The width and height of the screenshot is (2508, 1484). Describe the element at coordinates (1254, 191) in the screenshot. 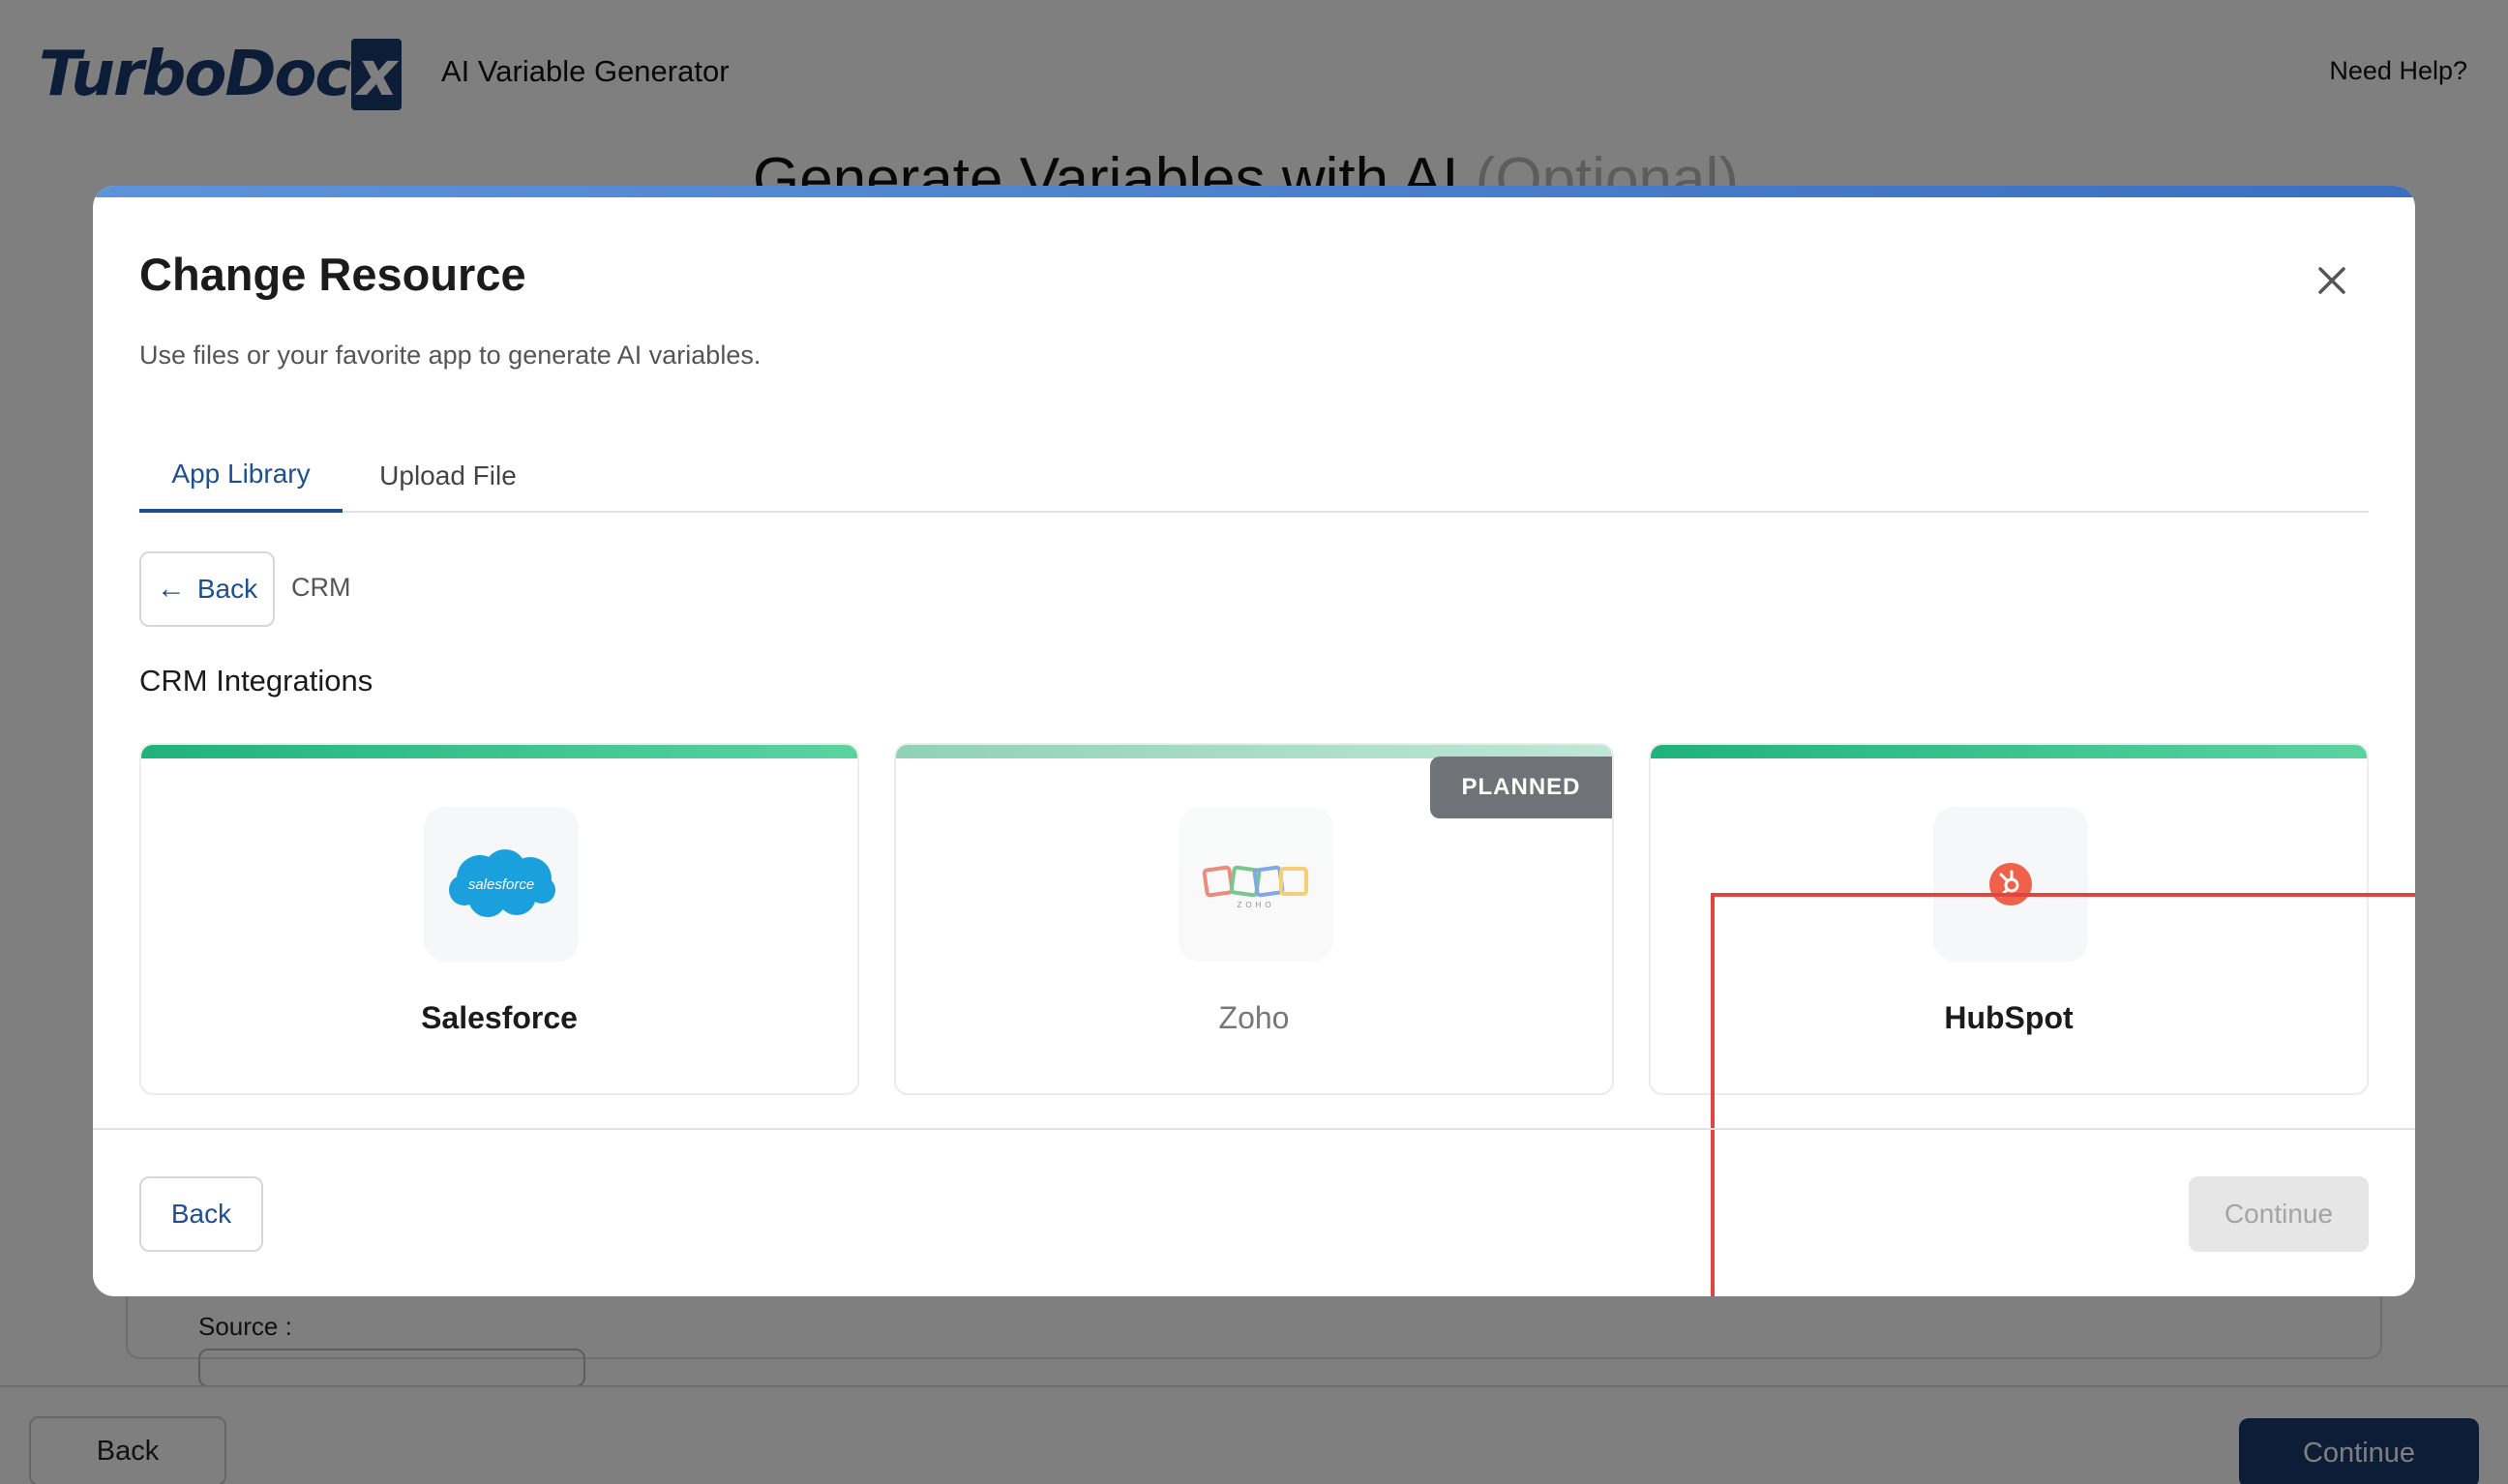

I see `modal-accent-bar` at that location.